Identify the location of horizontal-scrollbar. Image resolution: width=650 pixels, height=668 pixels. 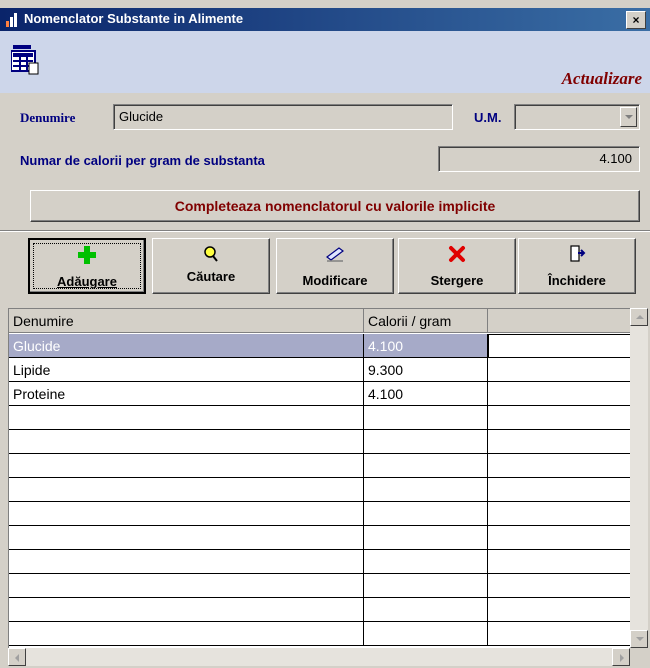
(319, 657).